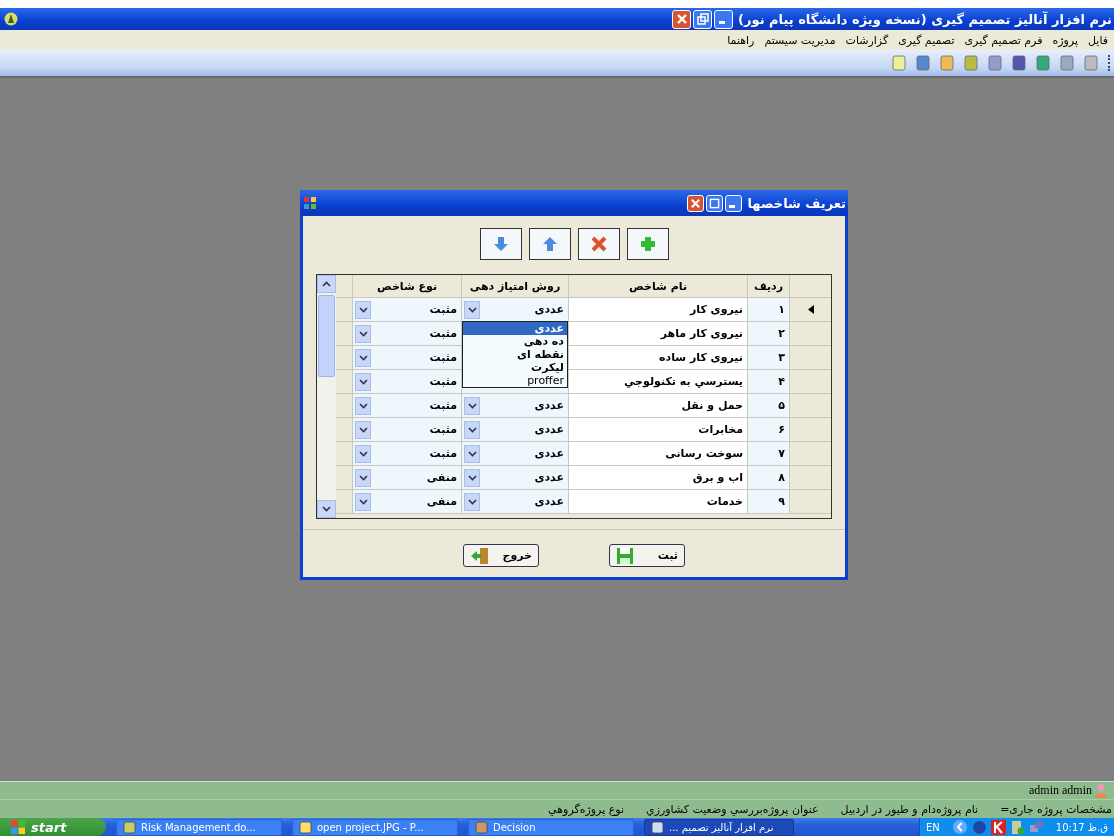  I want to click on combo-value: منفی, so click(442, 477).